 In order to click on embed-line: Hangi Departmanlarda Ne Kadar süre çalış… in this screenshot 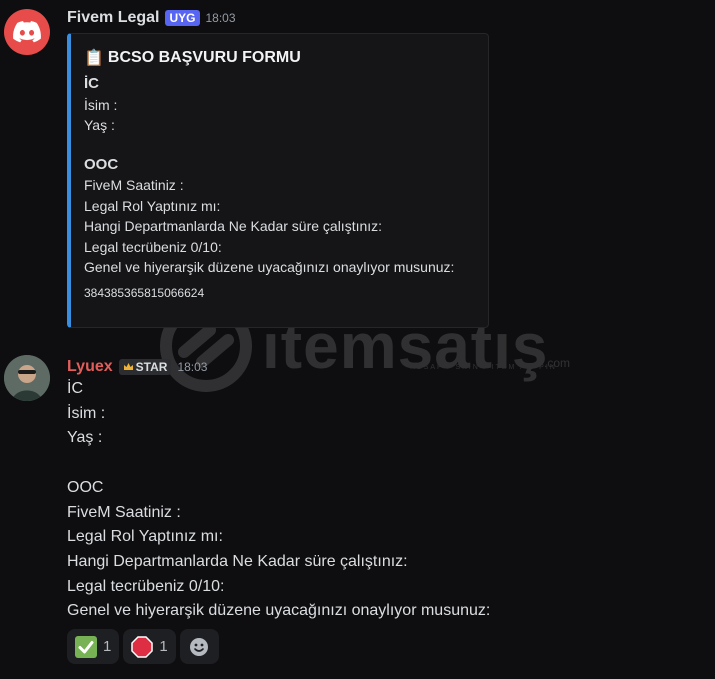, I will do `click(233, 226)`.